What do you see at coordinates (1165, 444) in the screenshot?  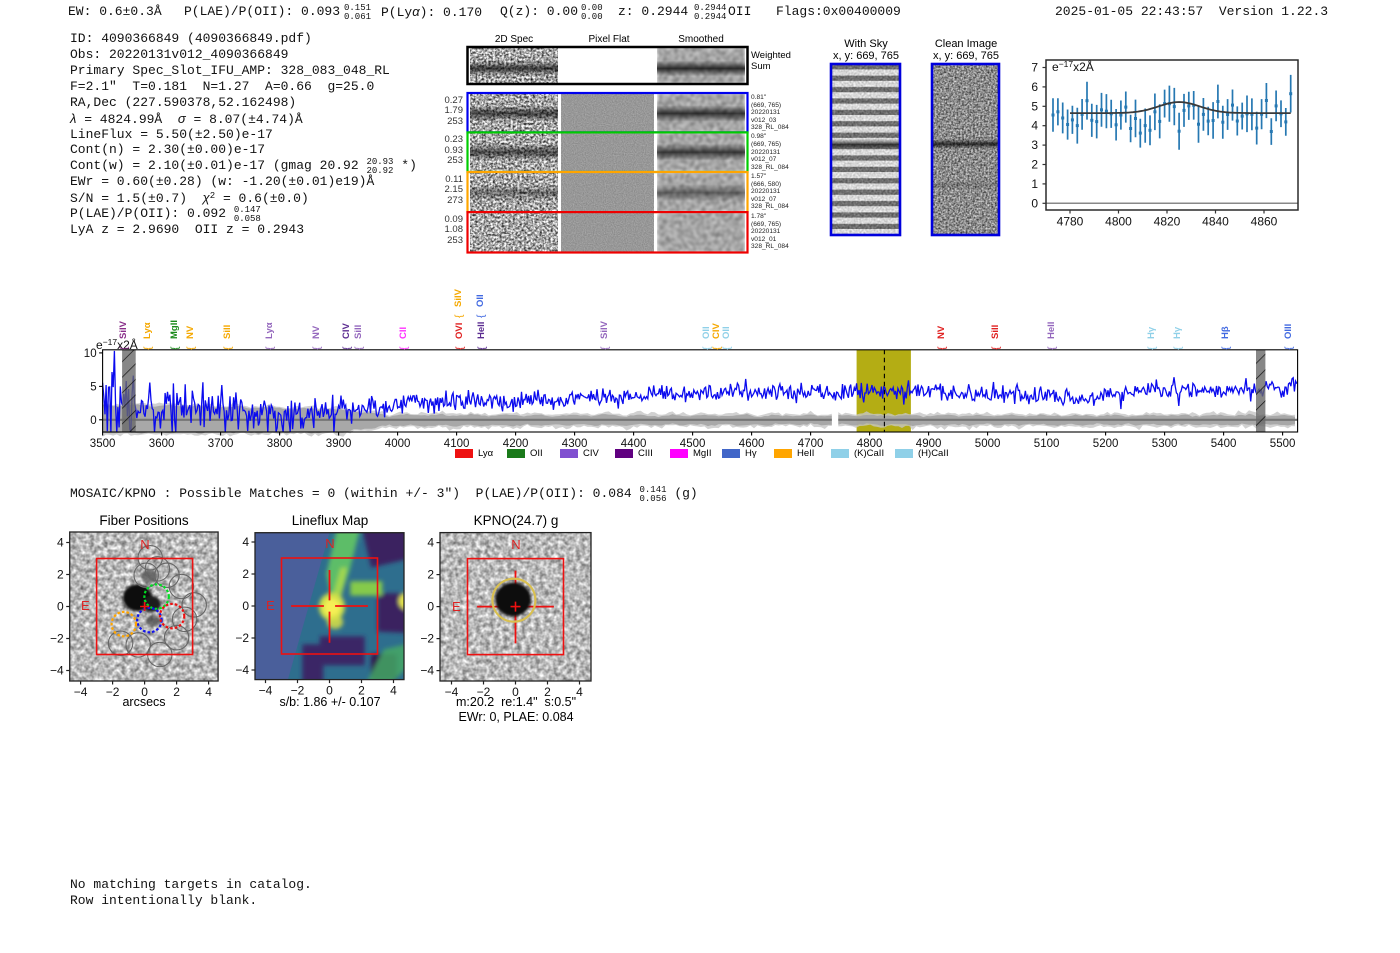 I see `svg-text: 5300` at bounding box center [1165, 444].